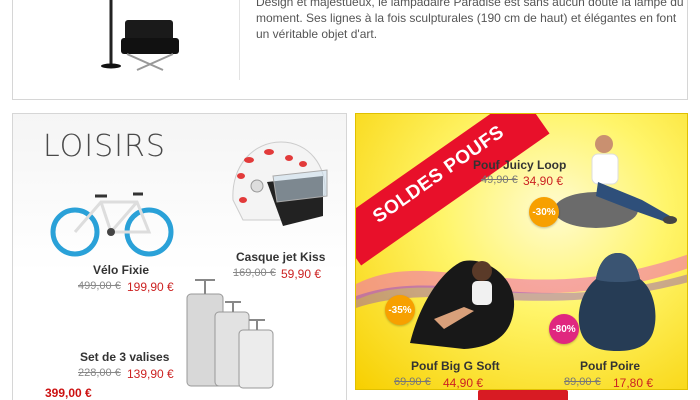  Describe the element at coordinates (543, 181) in the screenshot. I see `new-price-juicy-loop: 34,90 €` at that location.